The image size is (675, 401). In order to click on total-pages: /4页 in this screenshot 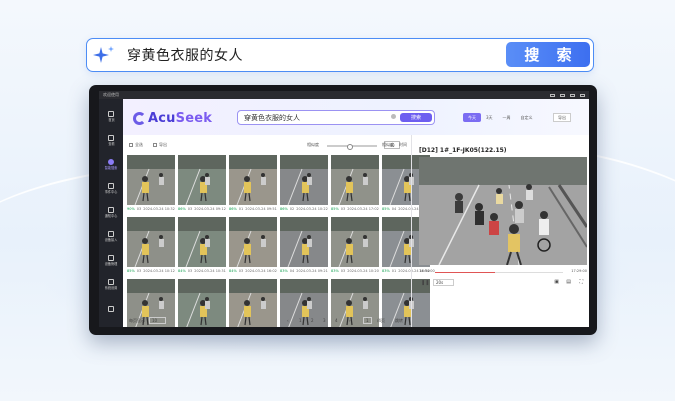, I will do `click(381, 320)`.